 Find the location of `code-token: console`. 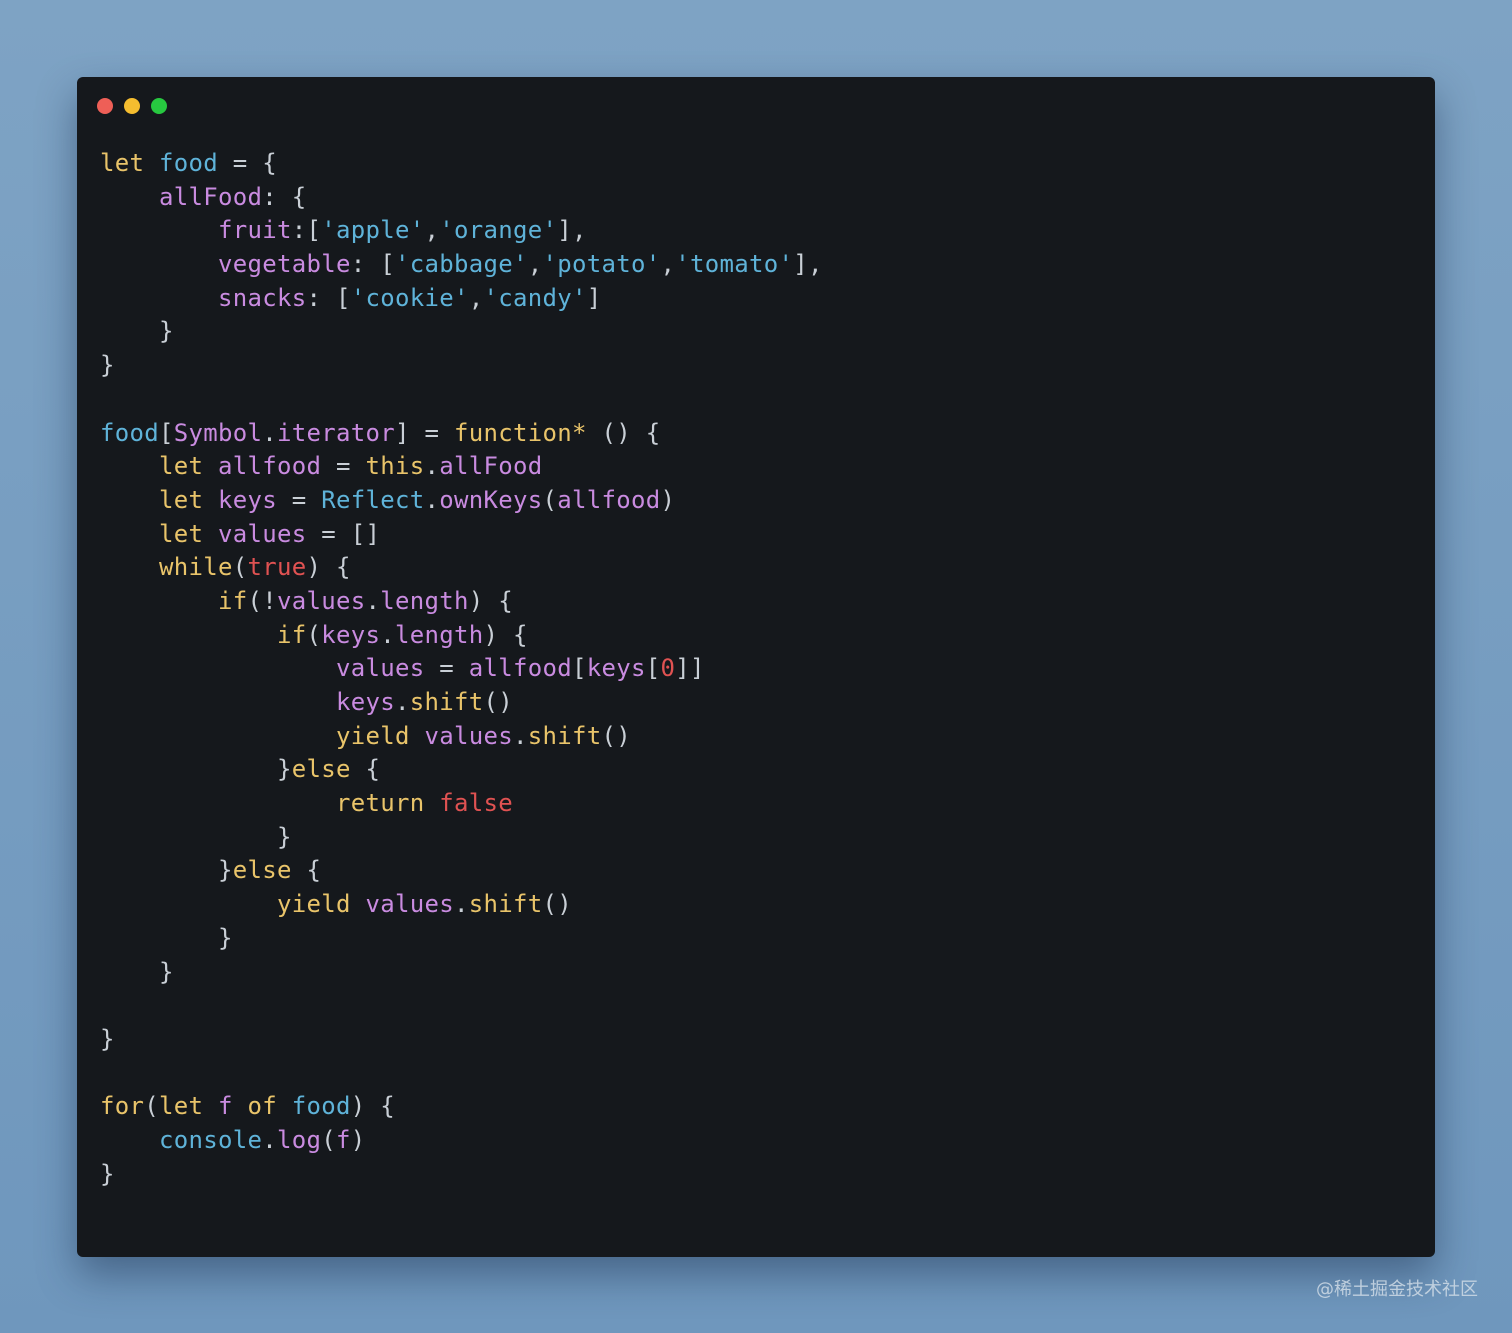

code-token: console is located at coordinates (211, 1139).